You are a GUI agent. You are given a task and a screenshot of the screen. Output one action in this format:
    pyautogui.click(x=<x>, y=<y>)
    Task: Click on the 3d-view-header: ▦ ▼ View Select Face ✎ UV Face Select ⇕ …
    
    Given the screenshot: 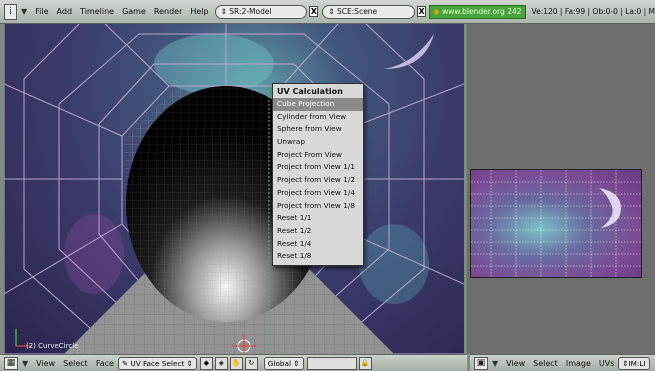 What is the action you would take?
    pyautogui.click(x=233, y=362)
    